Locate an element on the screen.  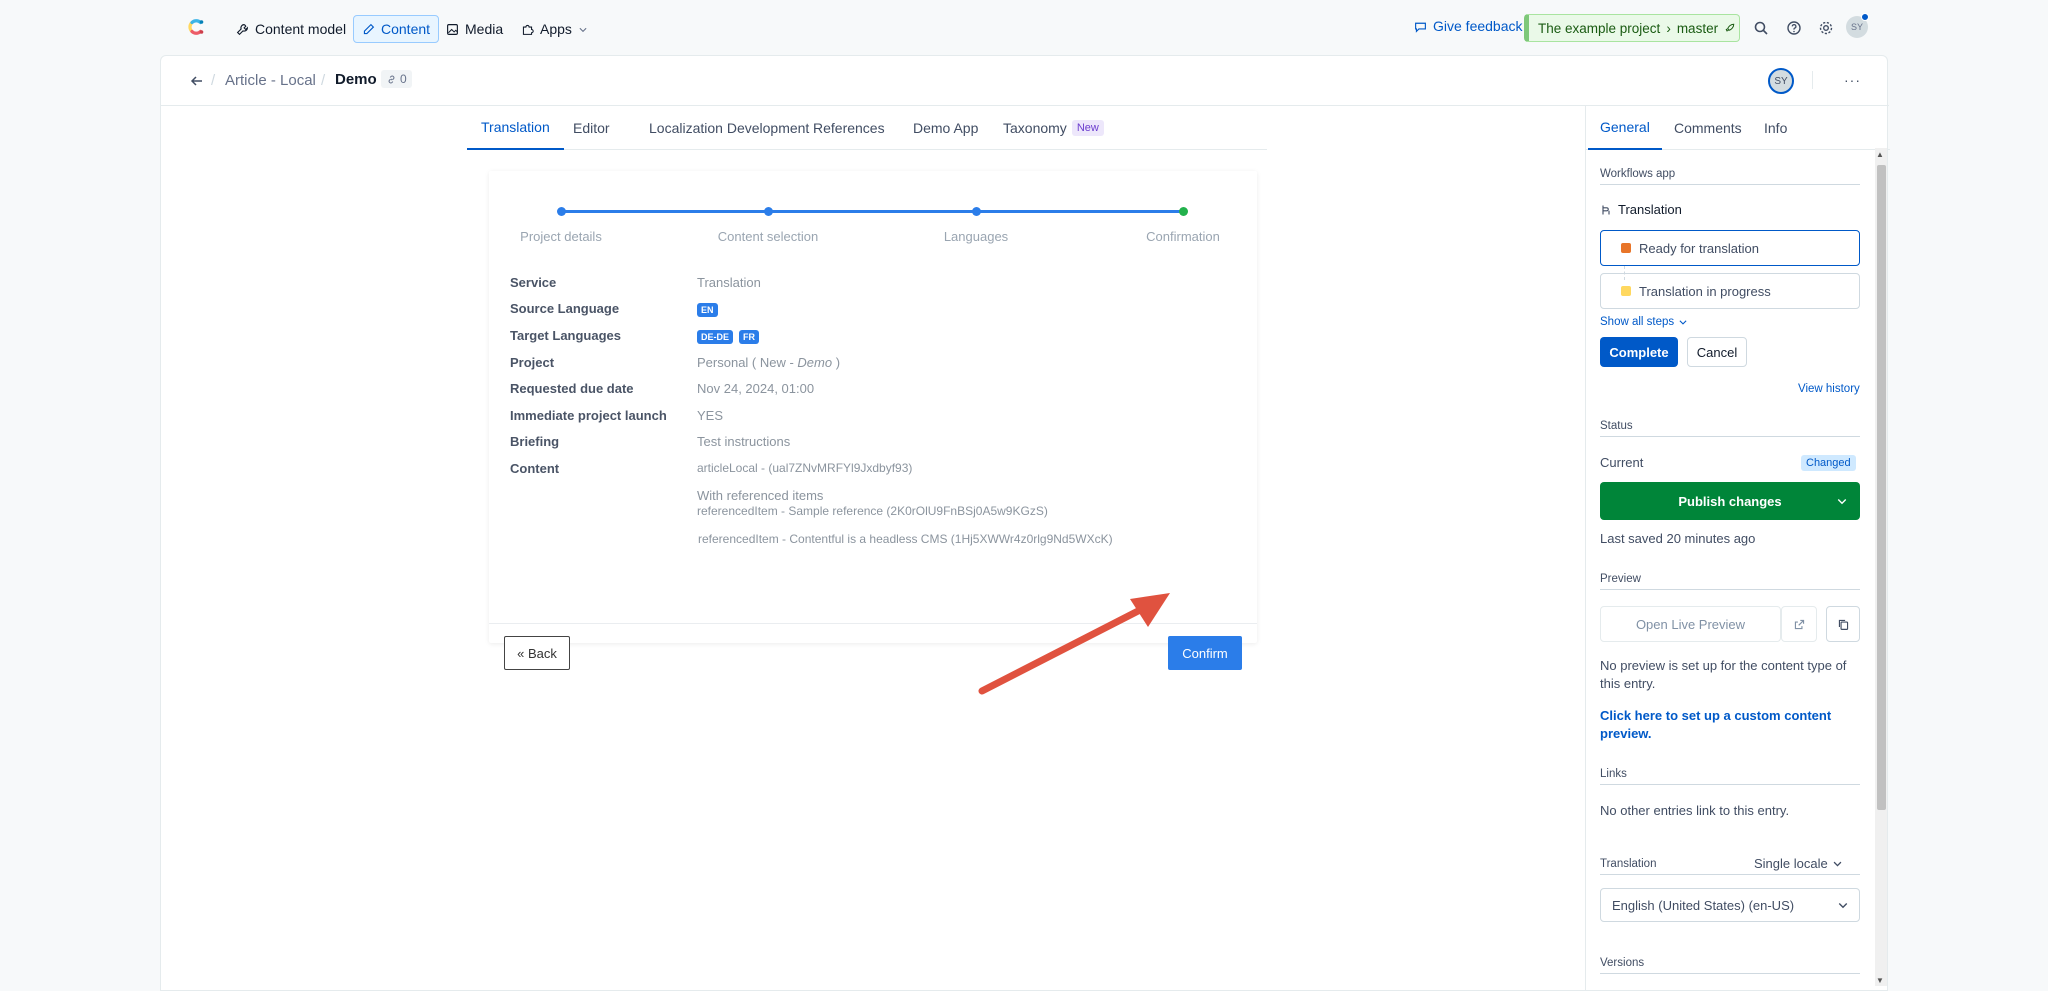
nav-media-label: Media is located at coordinates (484, 29).